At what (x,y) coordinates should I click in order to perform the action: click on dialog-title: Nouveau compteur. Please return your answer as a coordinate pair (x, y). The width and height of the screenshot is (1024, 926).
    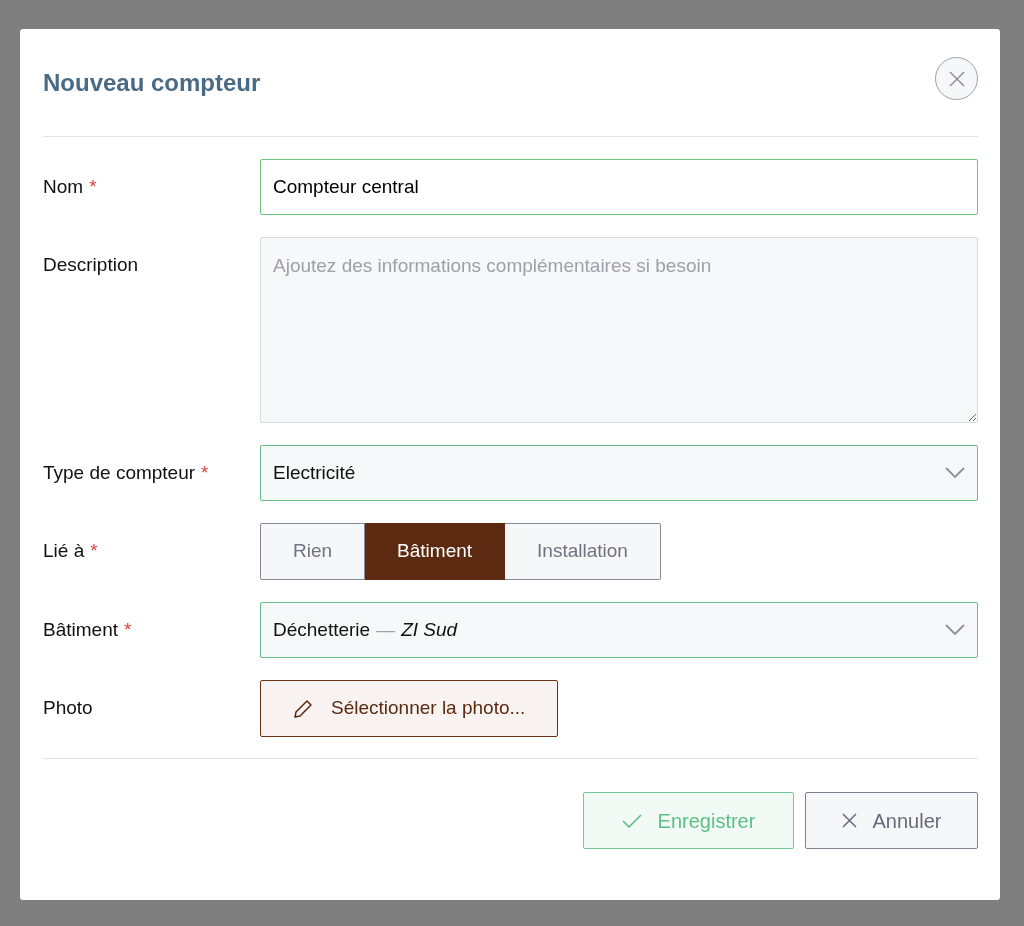
    Looking at the image, I should click on (152, 83).